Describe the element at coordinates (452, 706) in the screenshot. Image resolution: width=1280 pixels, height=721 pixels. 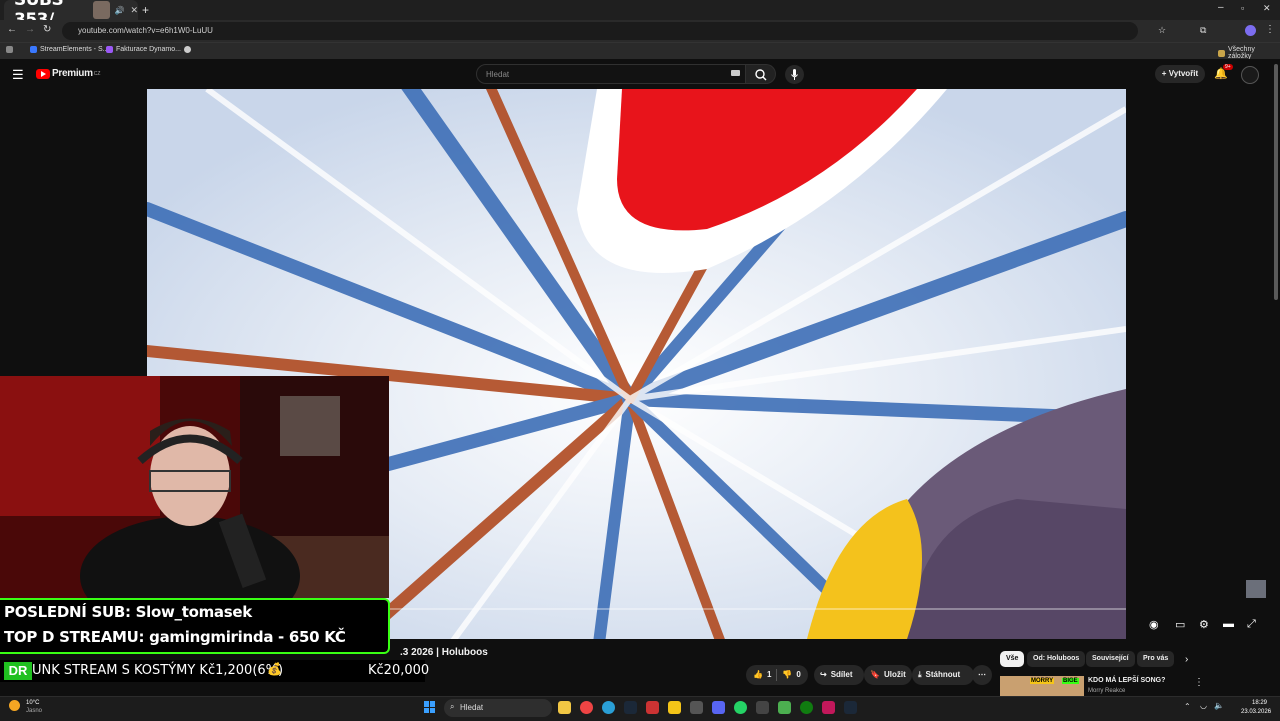
I see `taskbar-search-icon: ⌕` at that location.